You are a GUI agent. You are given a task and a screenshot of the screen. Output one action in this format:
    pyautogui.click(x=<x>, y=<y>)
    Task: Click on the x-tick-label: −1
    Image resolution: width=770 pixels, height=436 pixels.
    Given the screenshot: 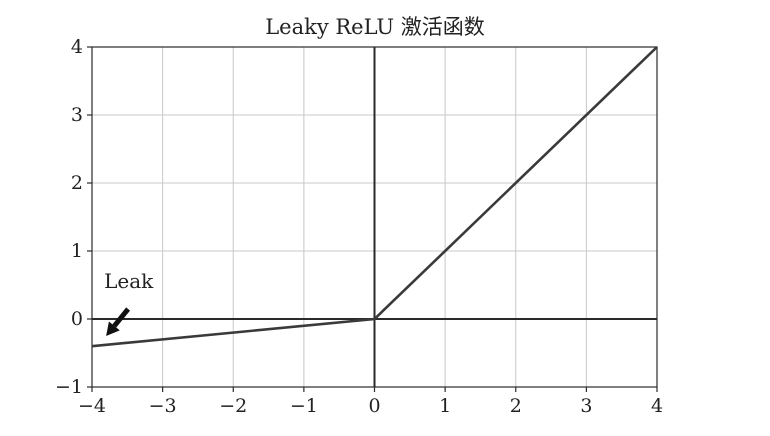 What is the action you would take?
    pyautogui.click(x=304, y=406)
    